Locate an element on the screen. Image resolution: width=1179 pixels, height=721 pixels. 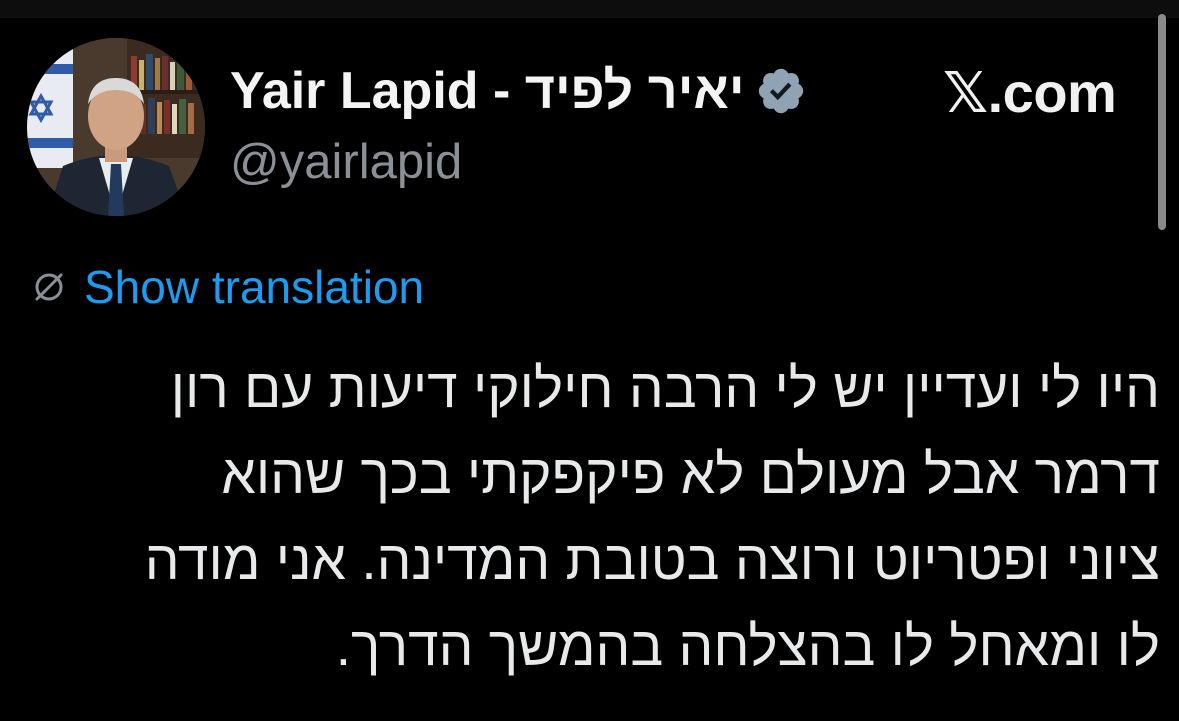
top-strip is located at coordinates (589, 9).